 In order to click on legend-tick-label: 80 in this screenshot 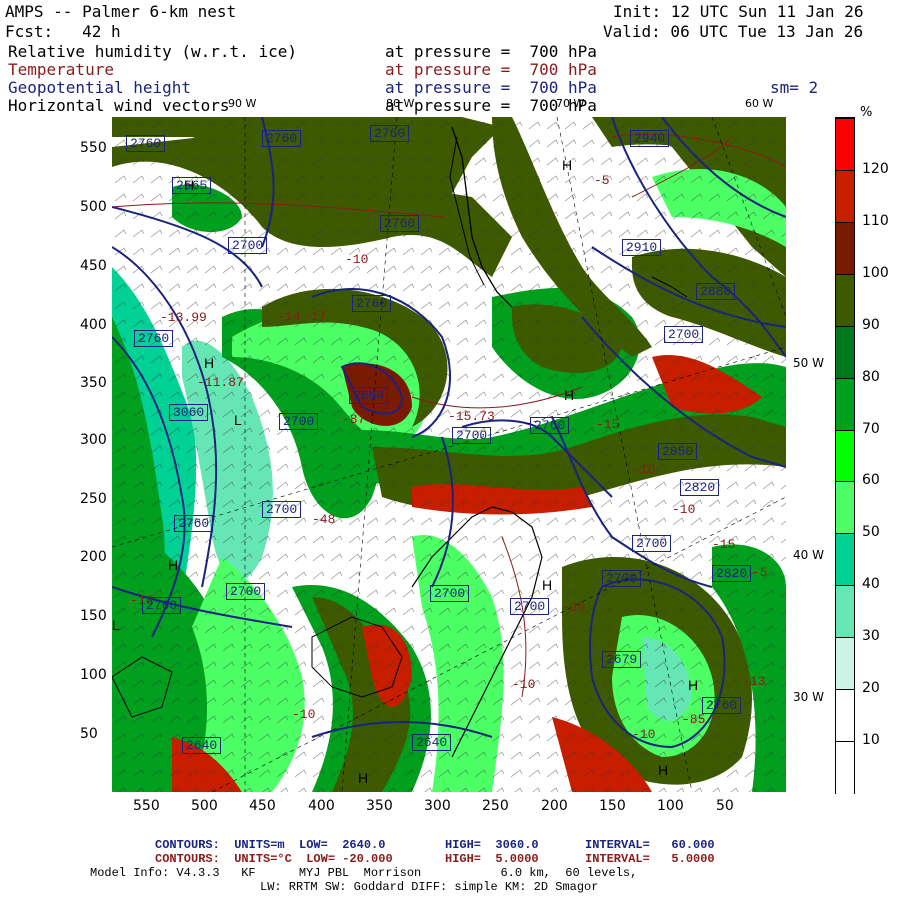, I will do `click(871, 376)`.